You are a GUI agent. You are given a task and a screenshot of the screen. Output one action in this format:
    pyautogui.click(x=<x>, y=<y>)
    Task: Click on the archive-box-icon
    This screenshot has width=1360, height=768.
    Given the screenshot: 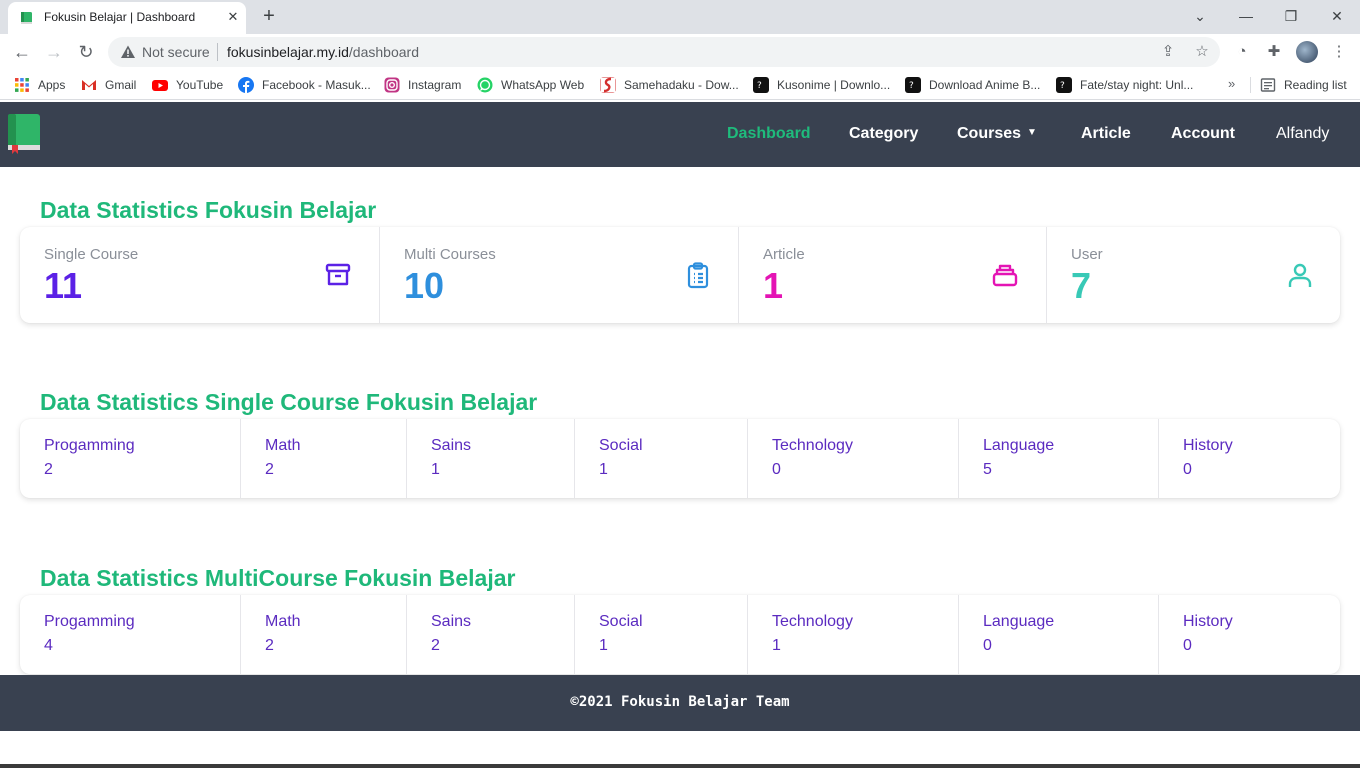 What is the action you would take?
    pyautogui.click(x=338, y=274)
    